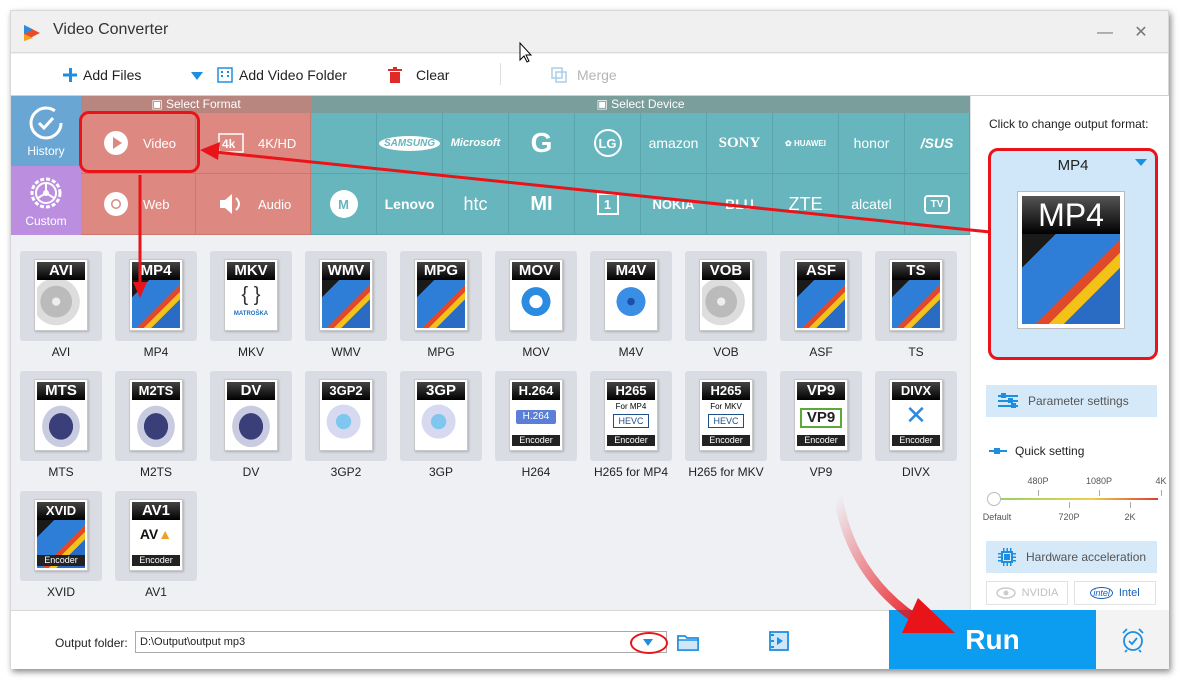 The width and height of the screenshot is (1180, 680). I want to click on format-item-dv: DV DV, so click(251, 426).